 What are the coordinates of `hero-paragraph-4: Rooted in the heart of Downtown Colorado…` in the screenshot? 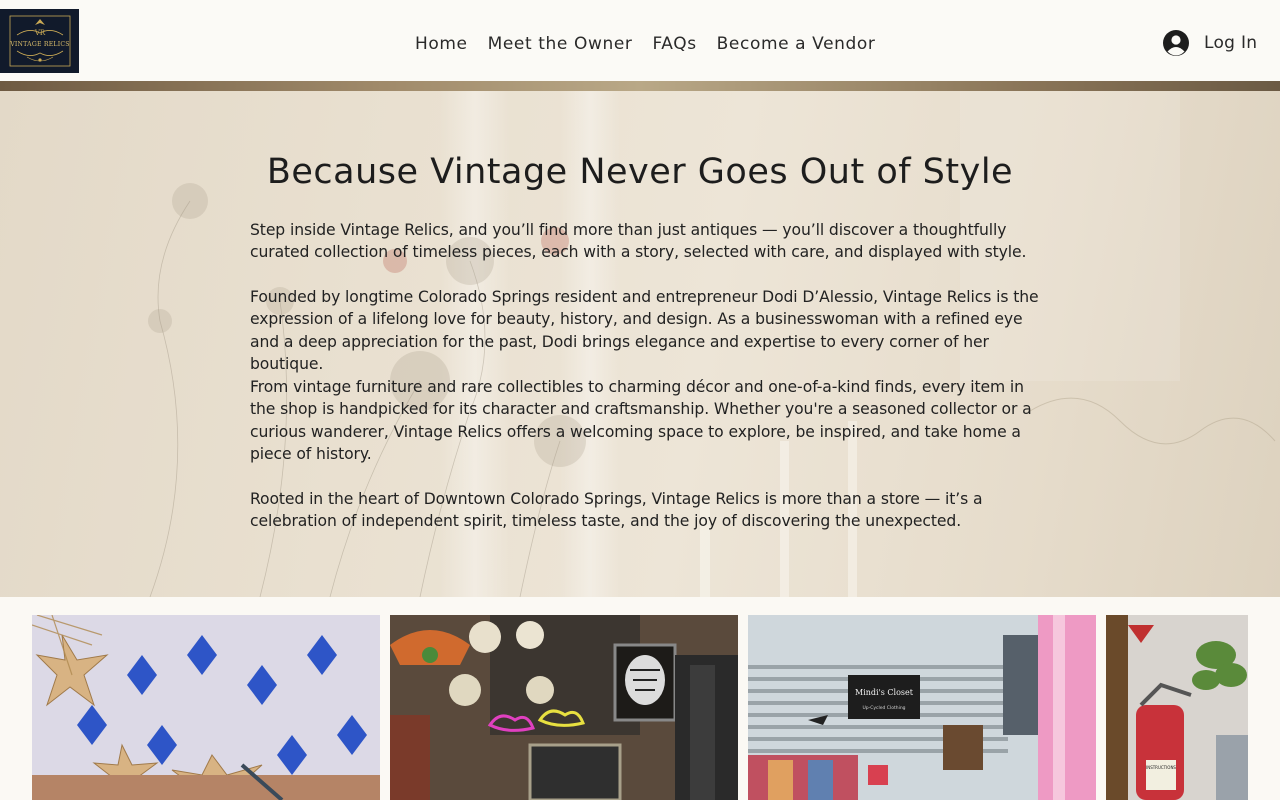 It's located at (616, 510).